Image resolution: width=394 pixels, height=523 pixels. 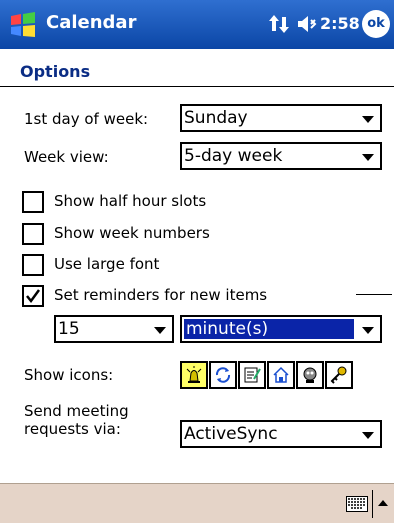 I want to click on reminders-label: Set reminders for new items, so click(x=160, y=295).